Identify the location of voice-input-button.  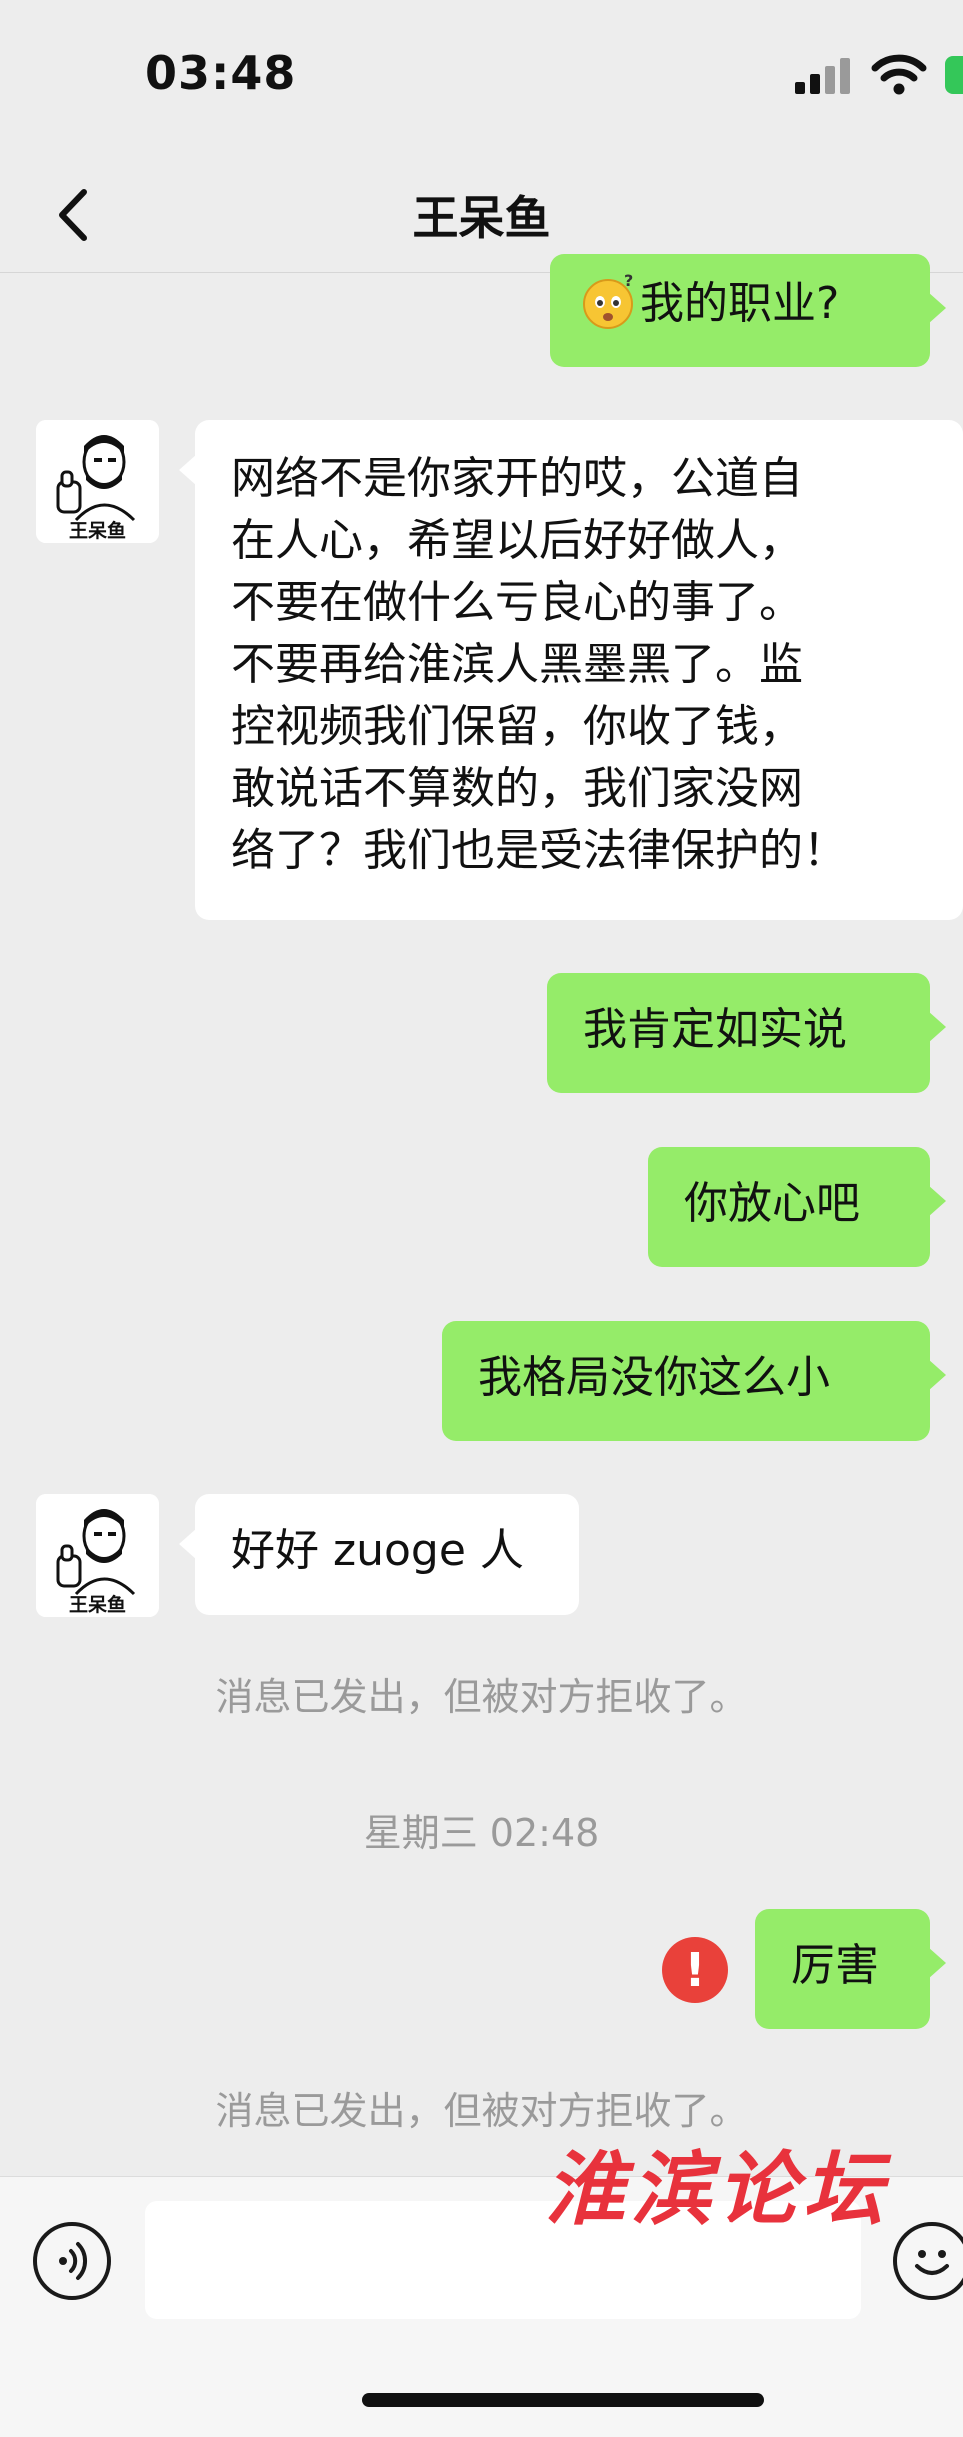
(72, 2261).